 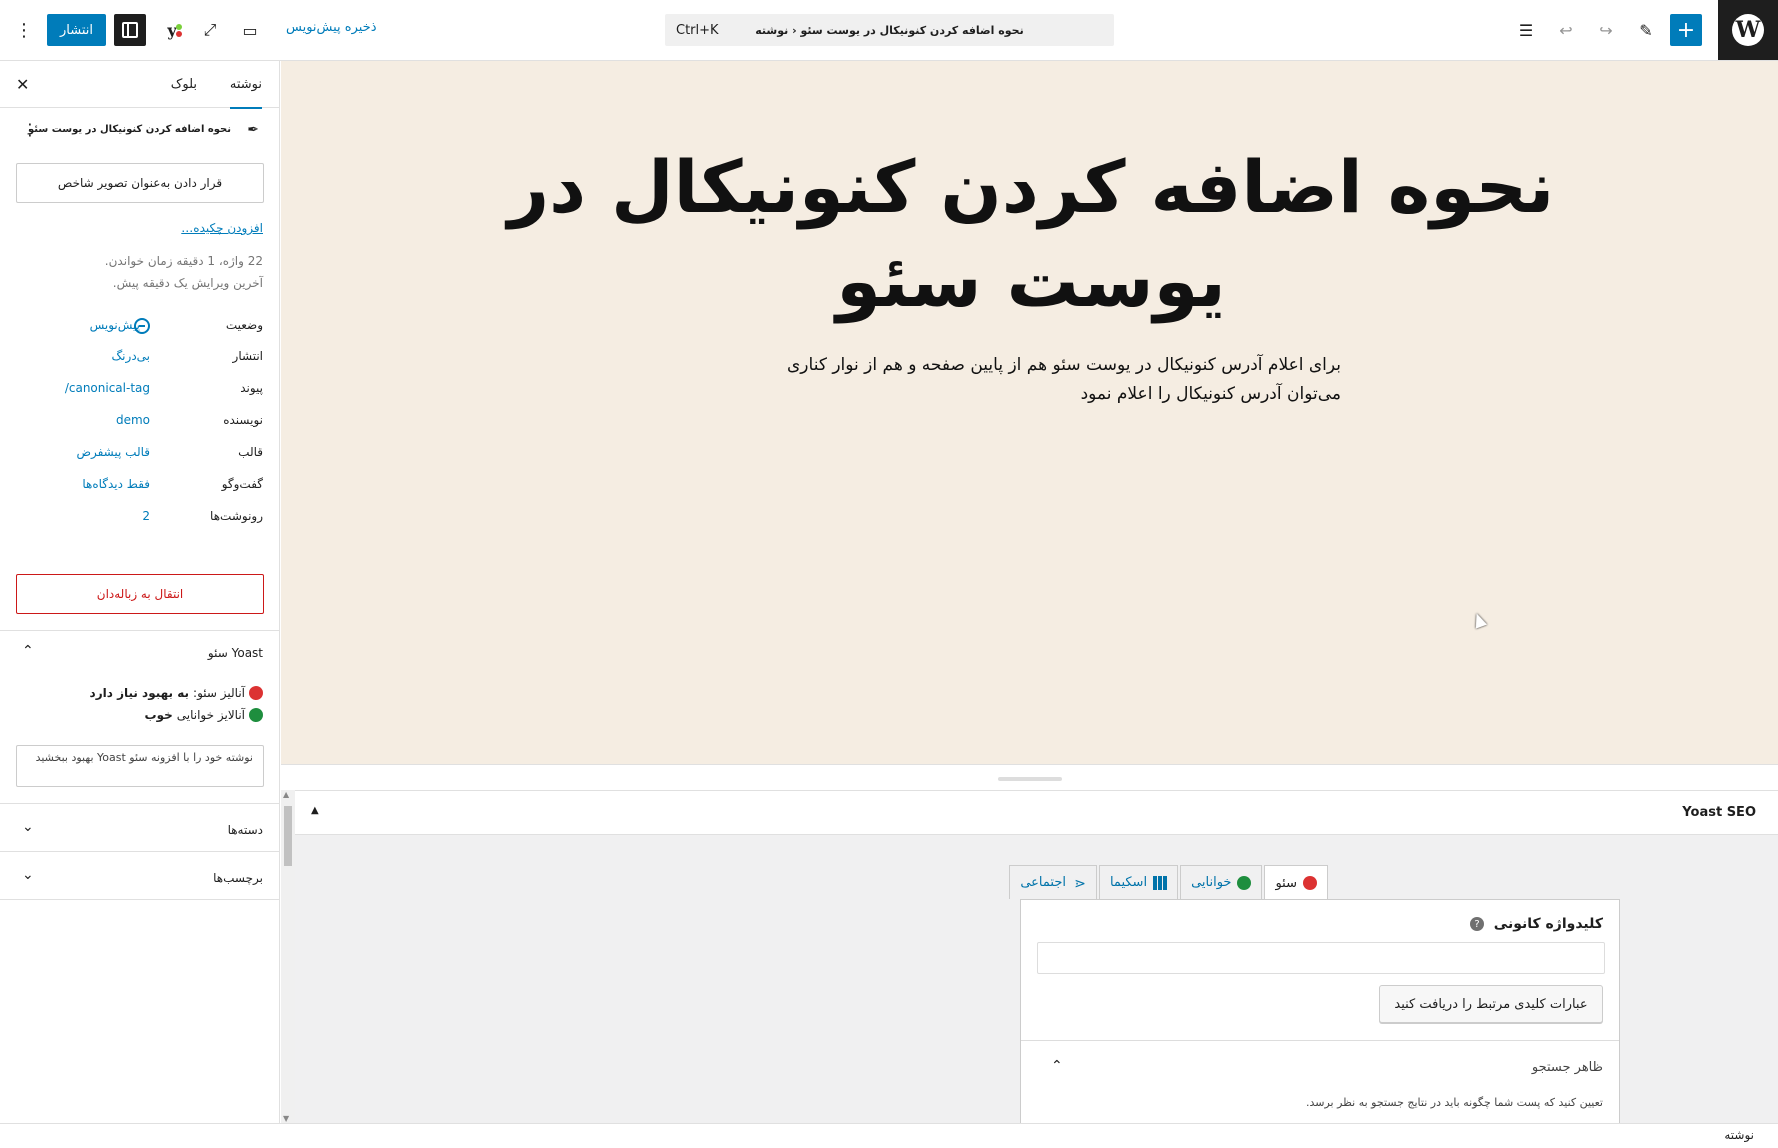 I want to click on more-vertical-icon: ⋮, so click(x=24, y=30).